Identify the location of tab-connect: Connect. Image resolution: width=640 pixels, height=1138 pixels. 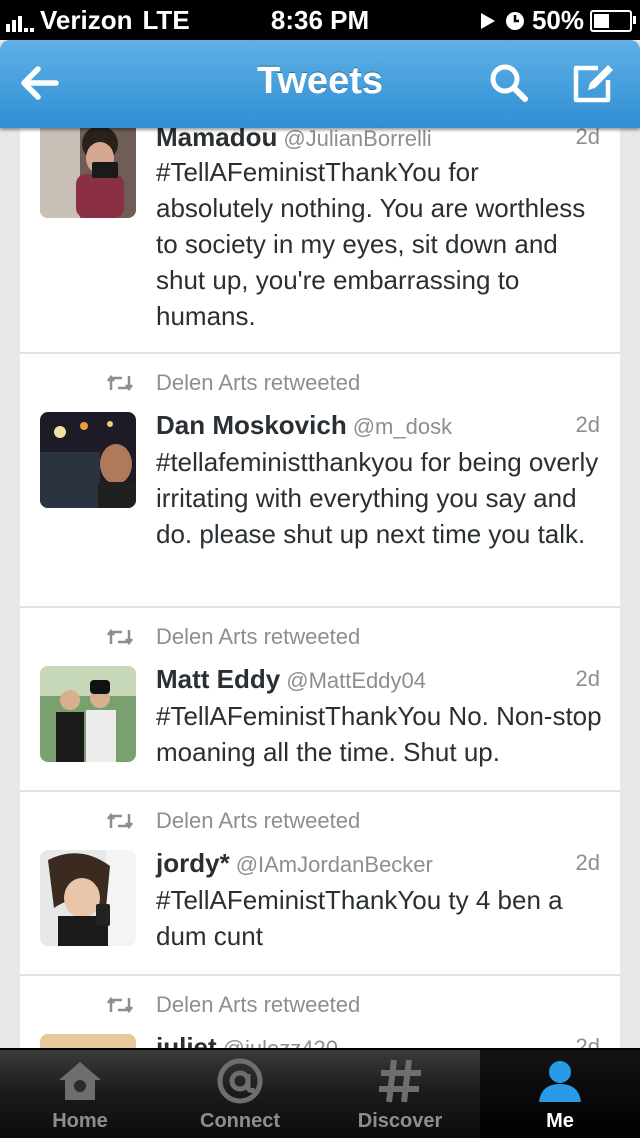
(240, 1094).